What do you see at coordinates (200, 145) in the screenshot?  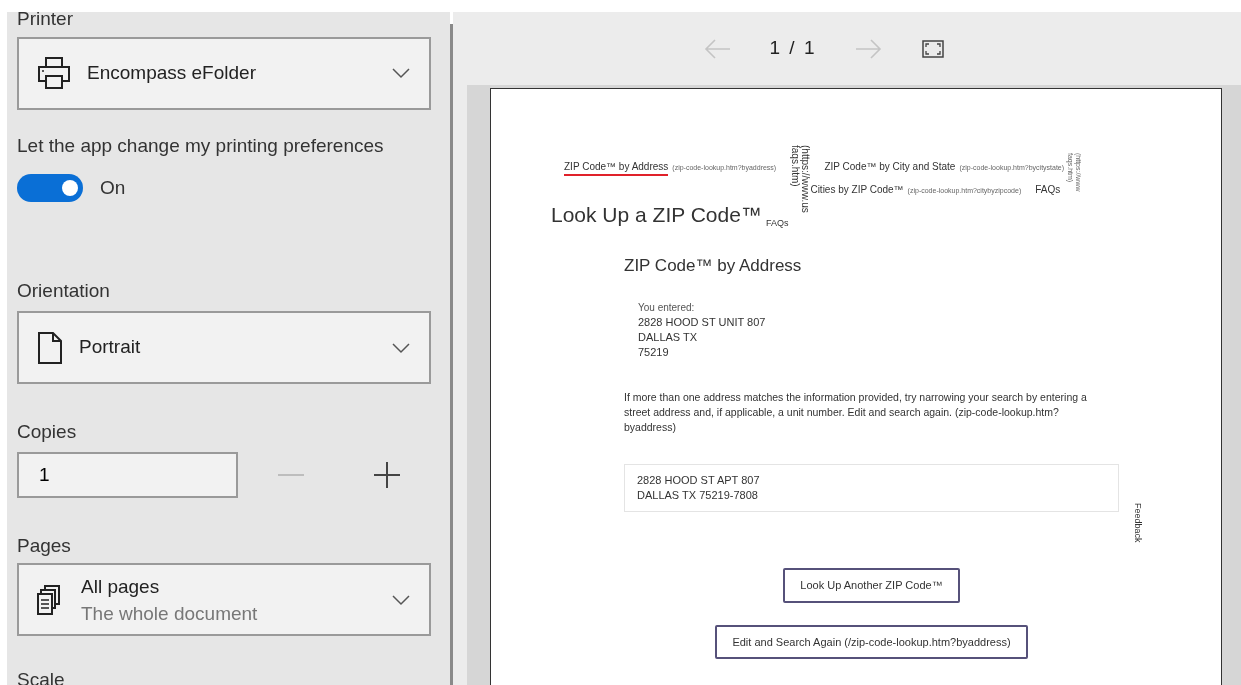 I see `field-label: Let the app change my printing preferences` at bounding box center [200, 145].